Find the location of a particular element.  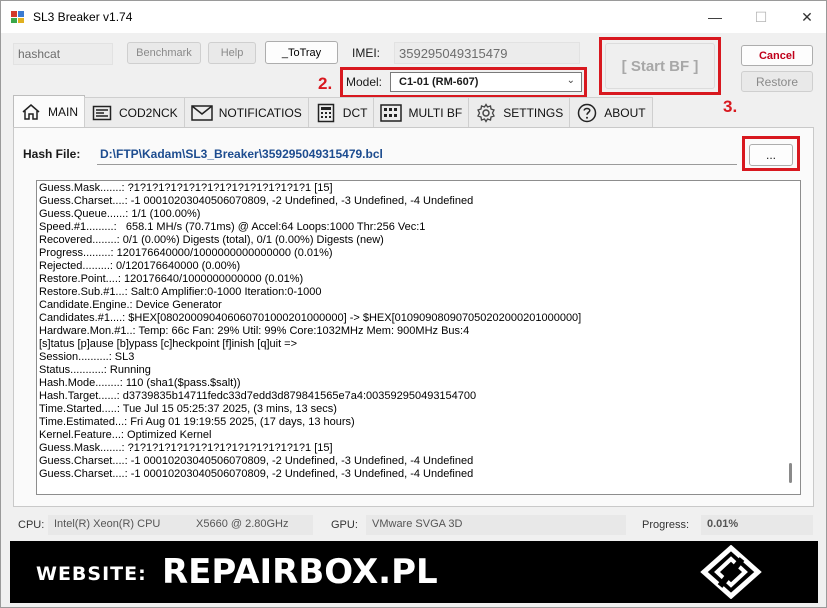

tab-settings: SETTINGS is located at coordinates (519, 112).